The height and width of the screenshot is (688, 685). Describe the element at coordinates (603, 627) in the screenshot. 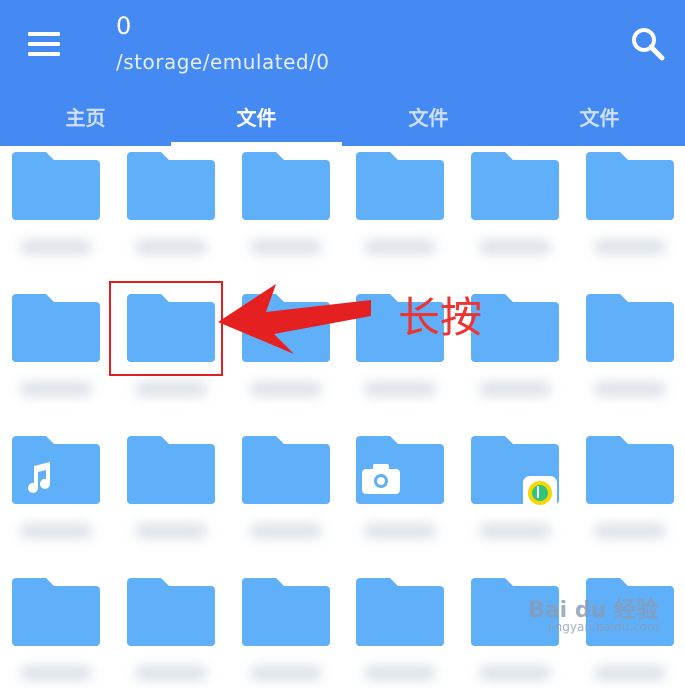

I see `watermark-url: jingyan.baidu.com` at that location.